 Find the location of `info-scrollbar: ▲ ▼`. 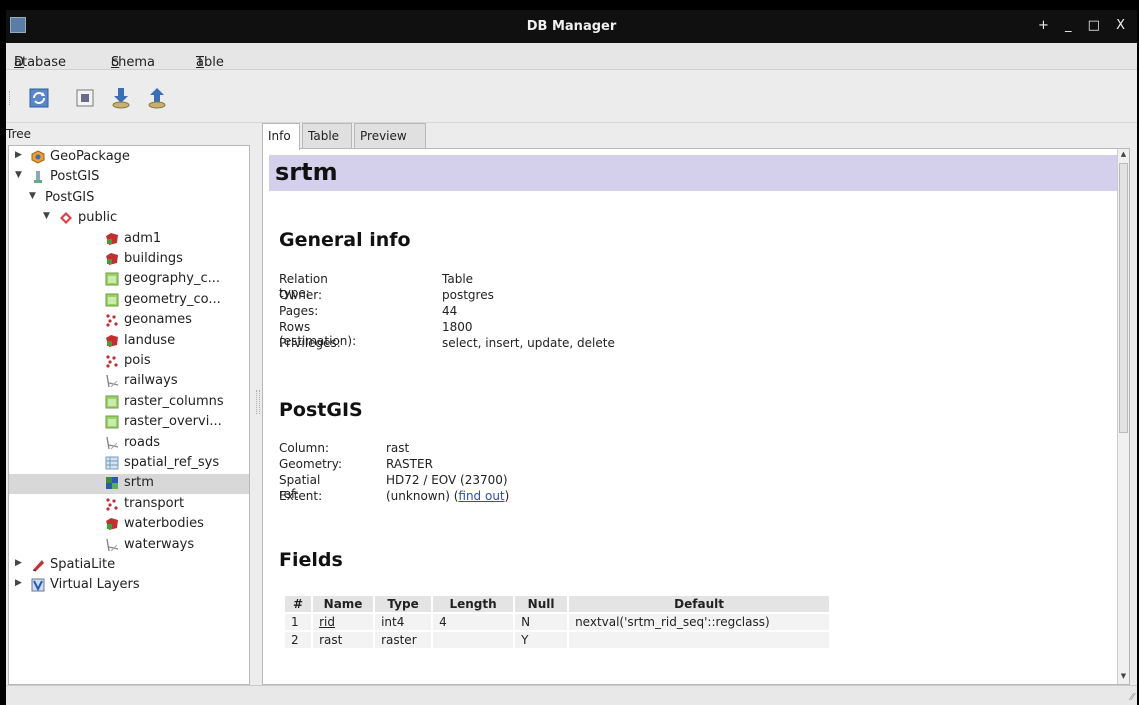

info-scrollbar: ▲ ▼ is located at coordinates (1123, 416).